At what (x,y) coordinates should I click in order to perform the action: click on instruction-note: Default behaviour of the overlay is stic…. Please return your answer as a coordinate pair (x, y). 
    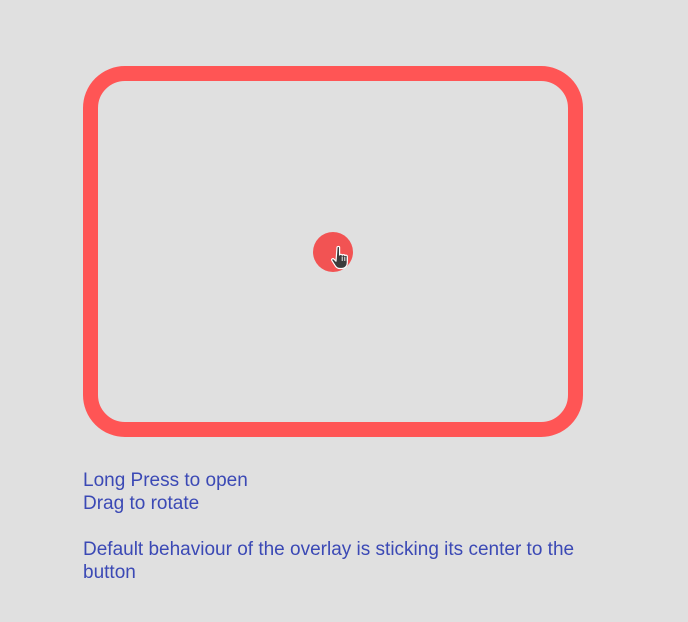
    Looking at the image, I should click on (329, 561).